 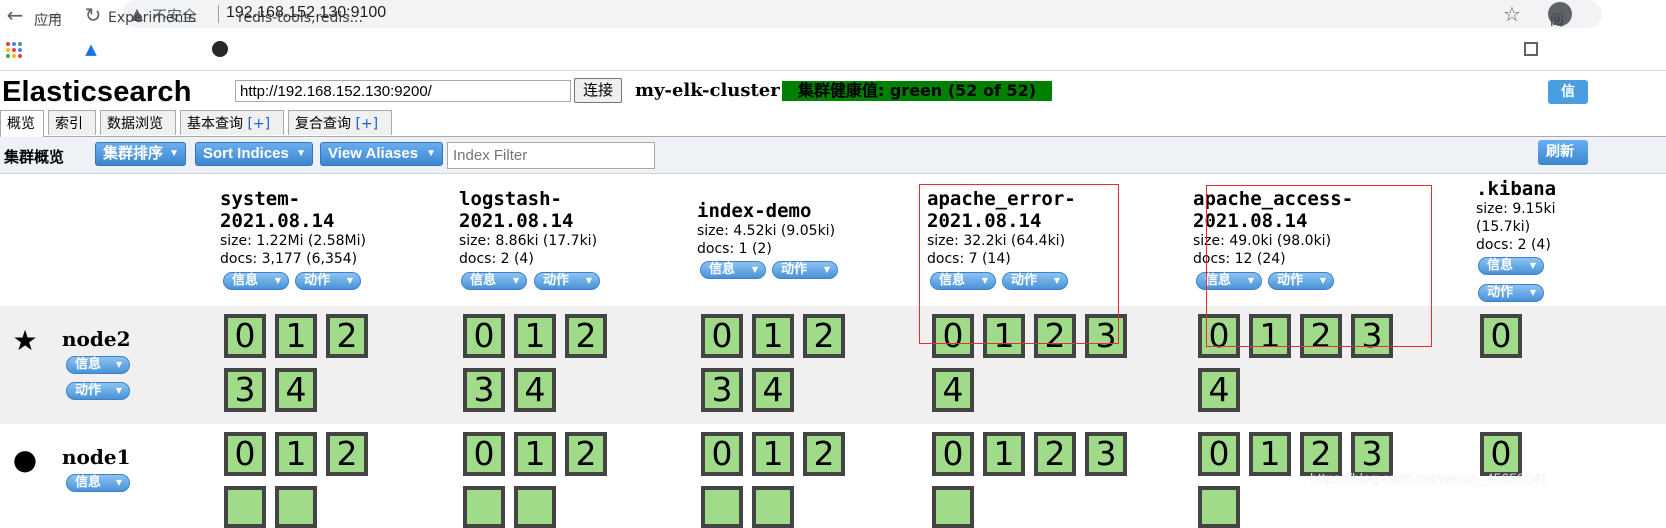 I want to click on reading-list-label: 阅, so click(x=1557, y=20).